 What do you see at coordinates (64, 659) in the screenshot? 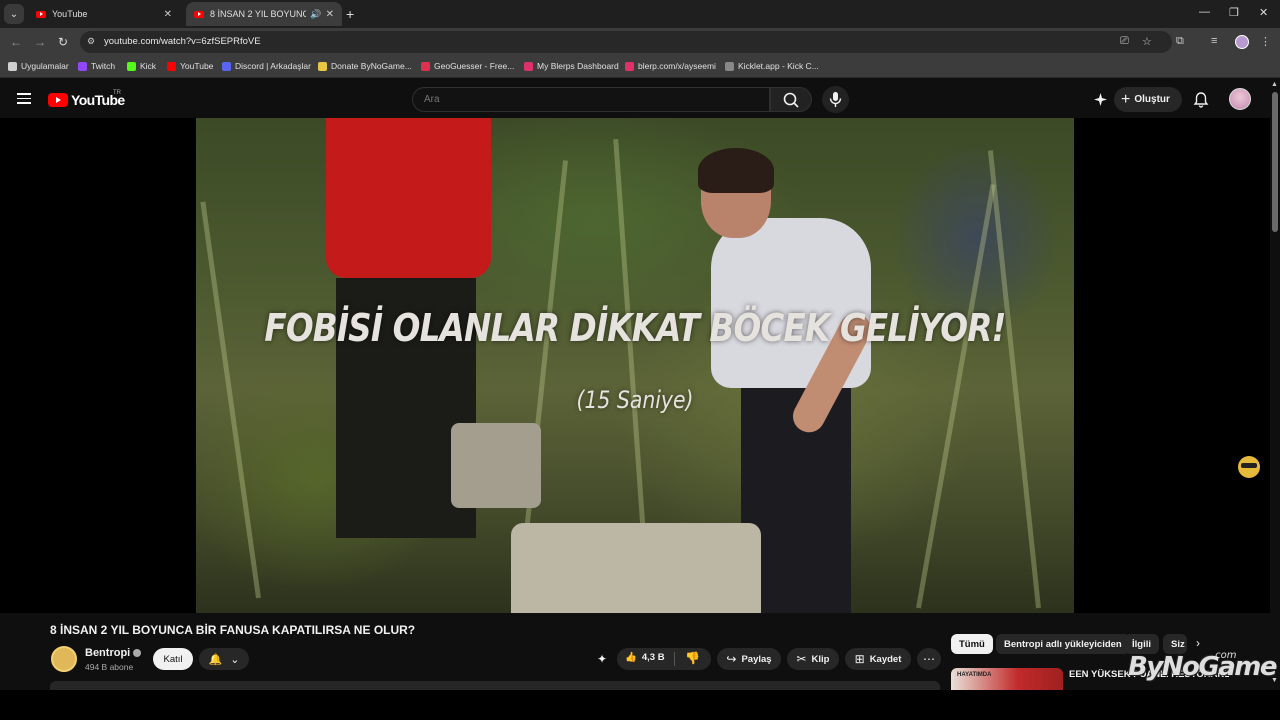
I see `channel-avatar` at bounding box center [64, 659].